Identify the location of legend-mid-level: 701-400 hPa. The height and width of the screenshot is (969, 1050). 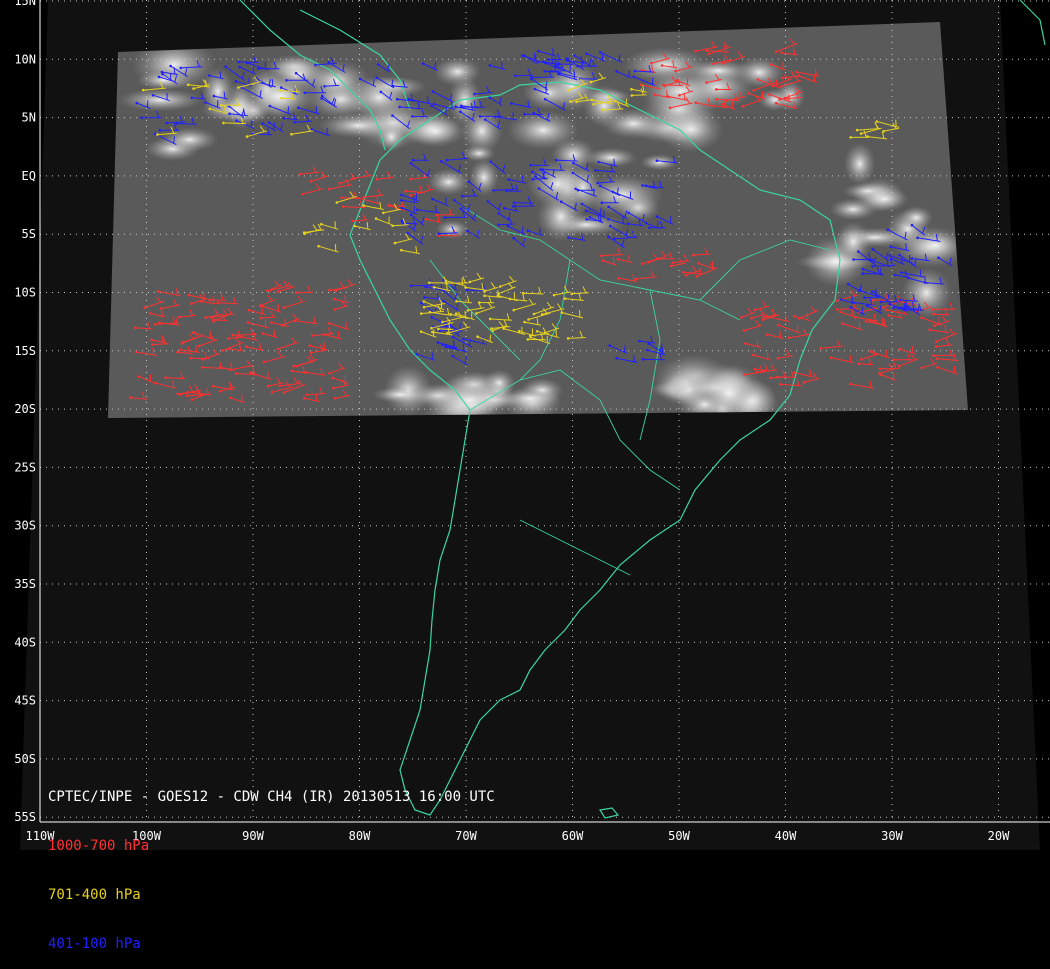
(94, 895).